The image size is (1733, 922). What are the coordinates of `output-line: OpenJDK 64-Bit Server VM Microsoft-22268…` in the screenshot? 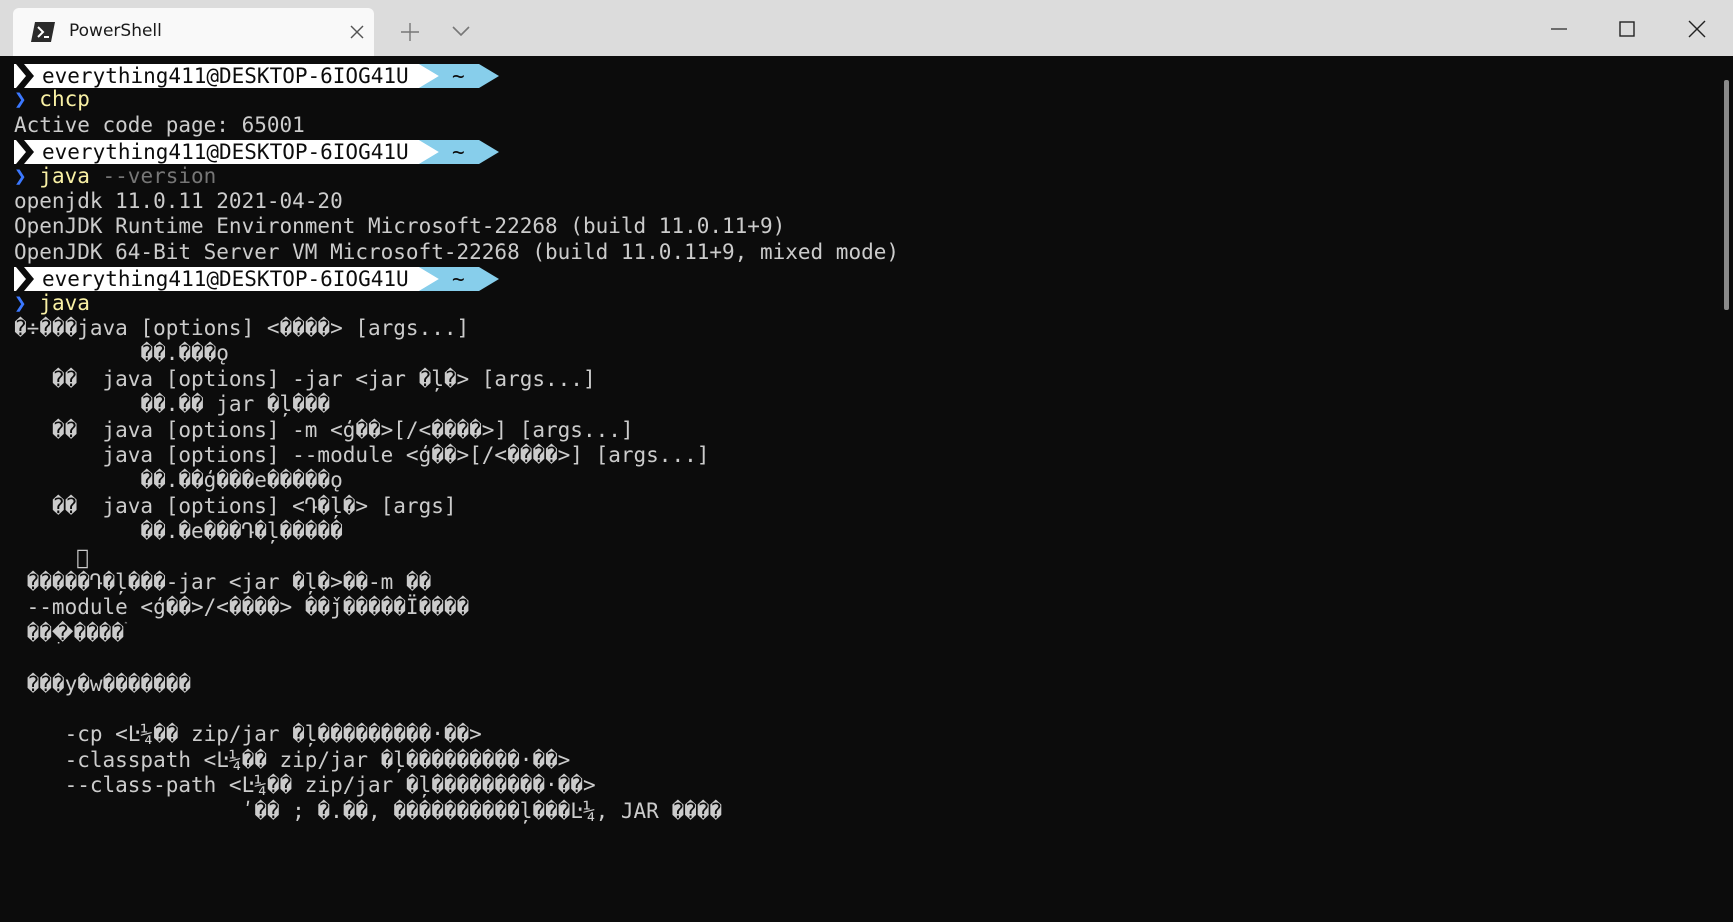 It's located at (457, 251).